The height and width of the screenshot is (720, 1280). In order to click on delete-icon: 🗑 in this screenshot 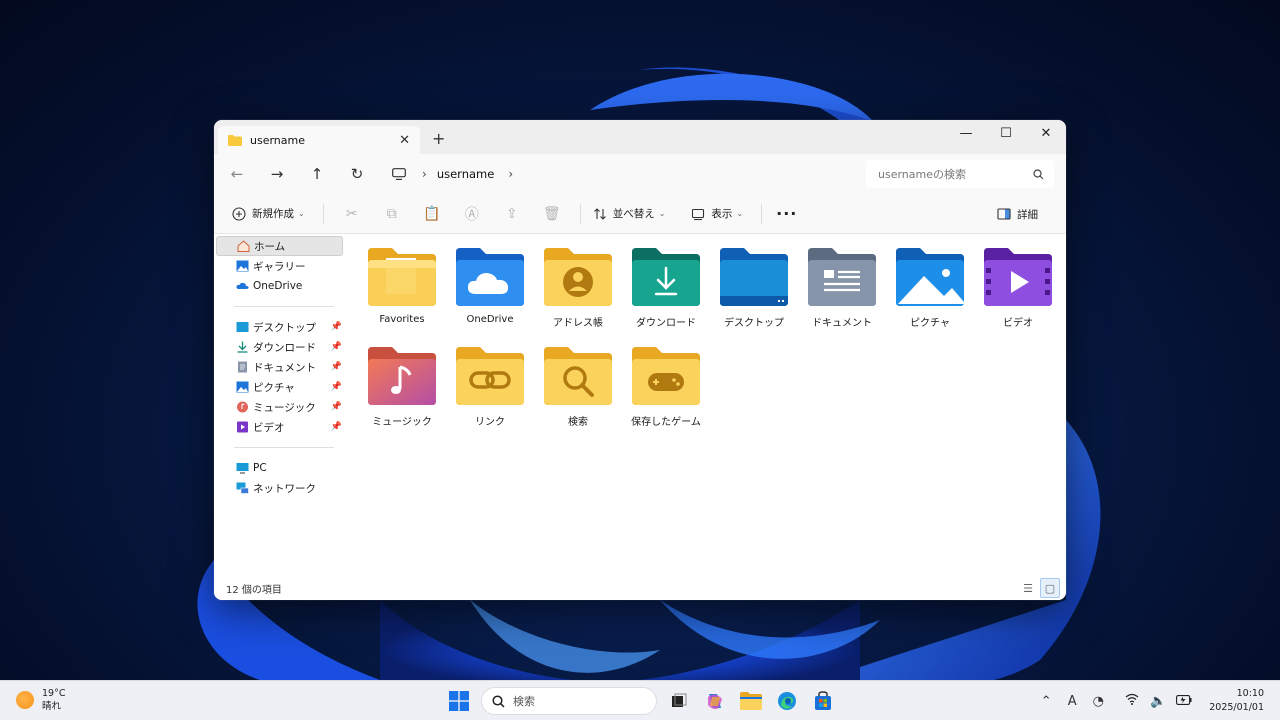, I will do `click(552, 214)`.